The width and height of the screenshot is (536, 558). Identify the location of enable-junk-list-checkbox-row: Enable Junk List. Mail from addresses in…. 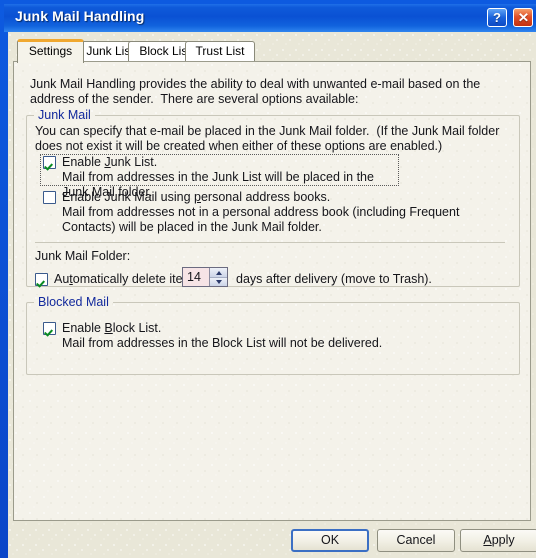
(221, 177).